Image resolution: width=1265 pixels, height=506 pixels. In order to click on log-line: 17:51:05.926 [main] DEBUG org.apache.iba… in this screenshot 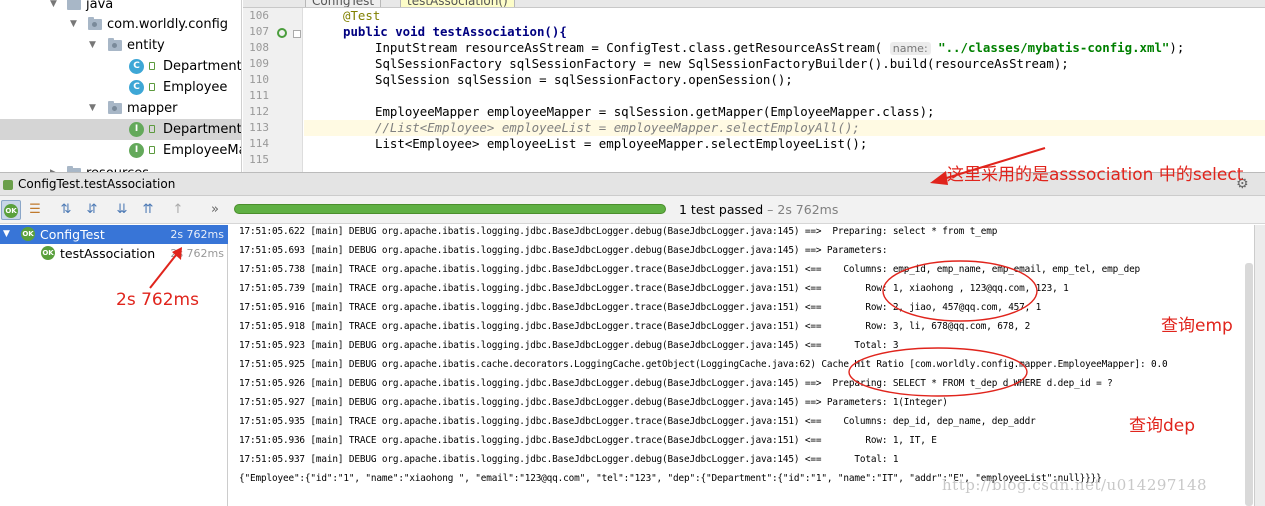, I will do `click(676, 383)`.